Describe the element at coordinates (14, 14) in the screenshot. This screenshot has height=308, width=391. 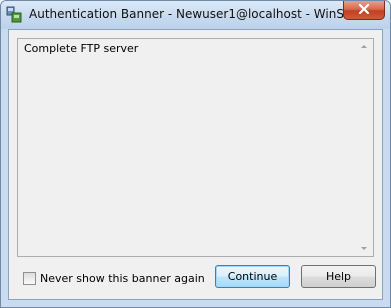
I see `winscp-icon` at that location.